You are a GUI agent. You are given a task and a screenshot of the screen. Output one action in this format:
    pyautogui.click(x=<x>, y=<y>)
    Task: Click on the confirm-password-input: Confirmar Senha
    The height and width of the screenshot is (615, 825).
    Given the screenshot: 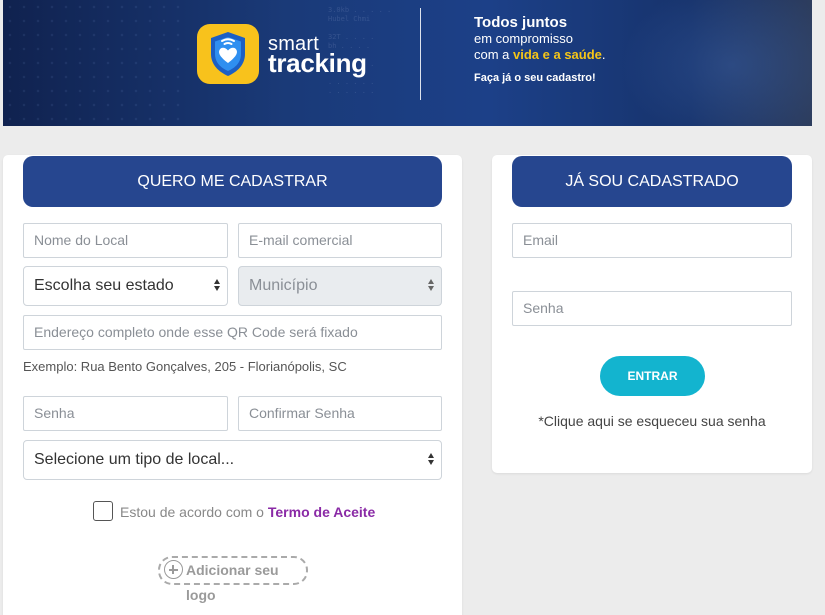 What is the action you would take?
    pyautogui.click(x=340, y=413)
    